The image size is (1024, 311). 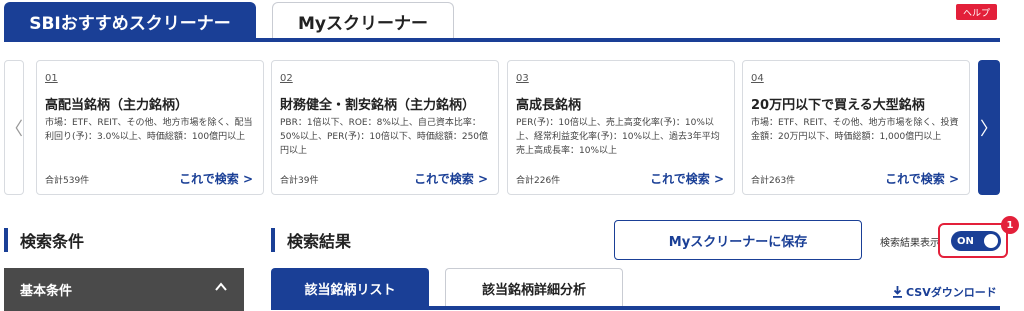 What do you see at coordinates (46, 291) in the screenshot?
I see `basic-conditions-label: 基本条件` at bounding box center [46, 291].